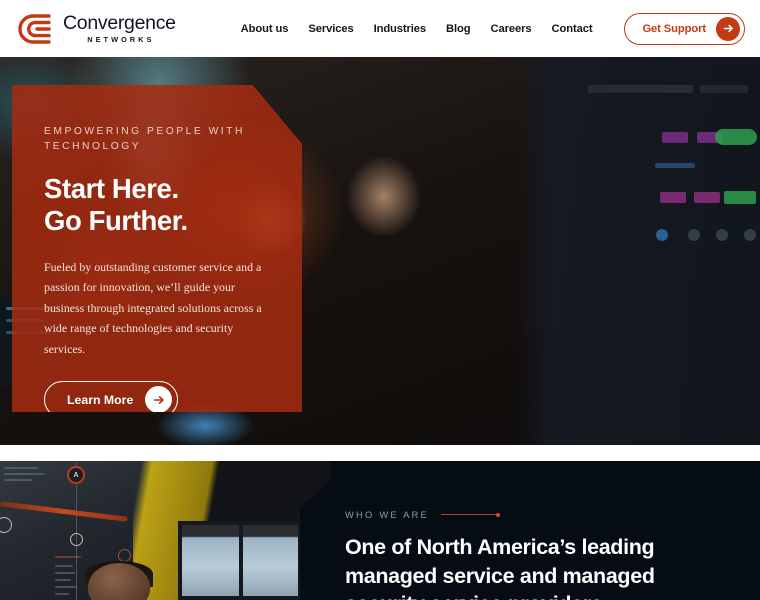 The height and width of the screenshot is (600, 760). I want to click on board-node-label: A, so click(76, 475).